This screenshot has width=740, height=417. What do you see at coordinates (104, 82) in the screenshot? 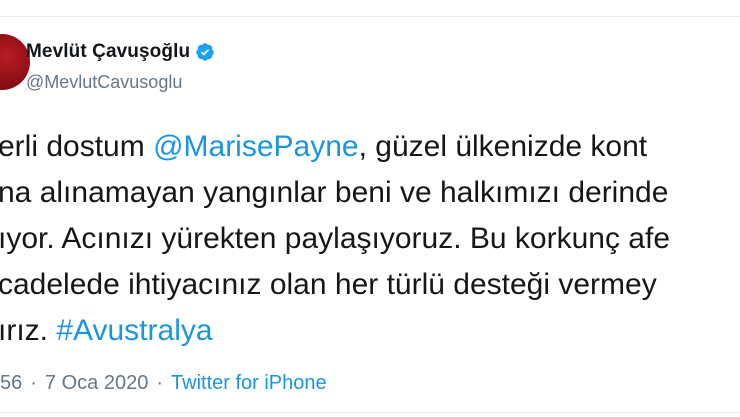
I see `author-handle: @MevlutCavusoglu` at bounding box center [104, 82].